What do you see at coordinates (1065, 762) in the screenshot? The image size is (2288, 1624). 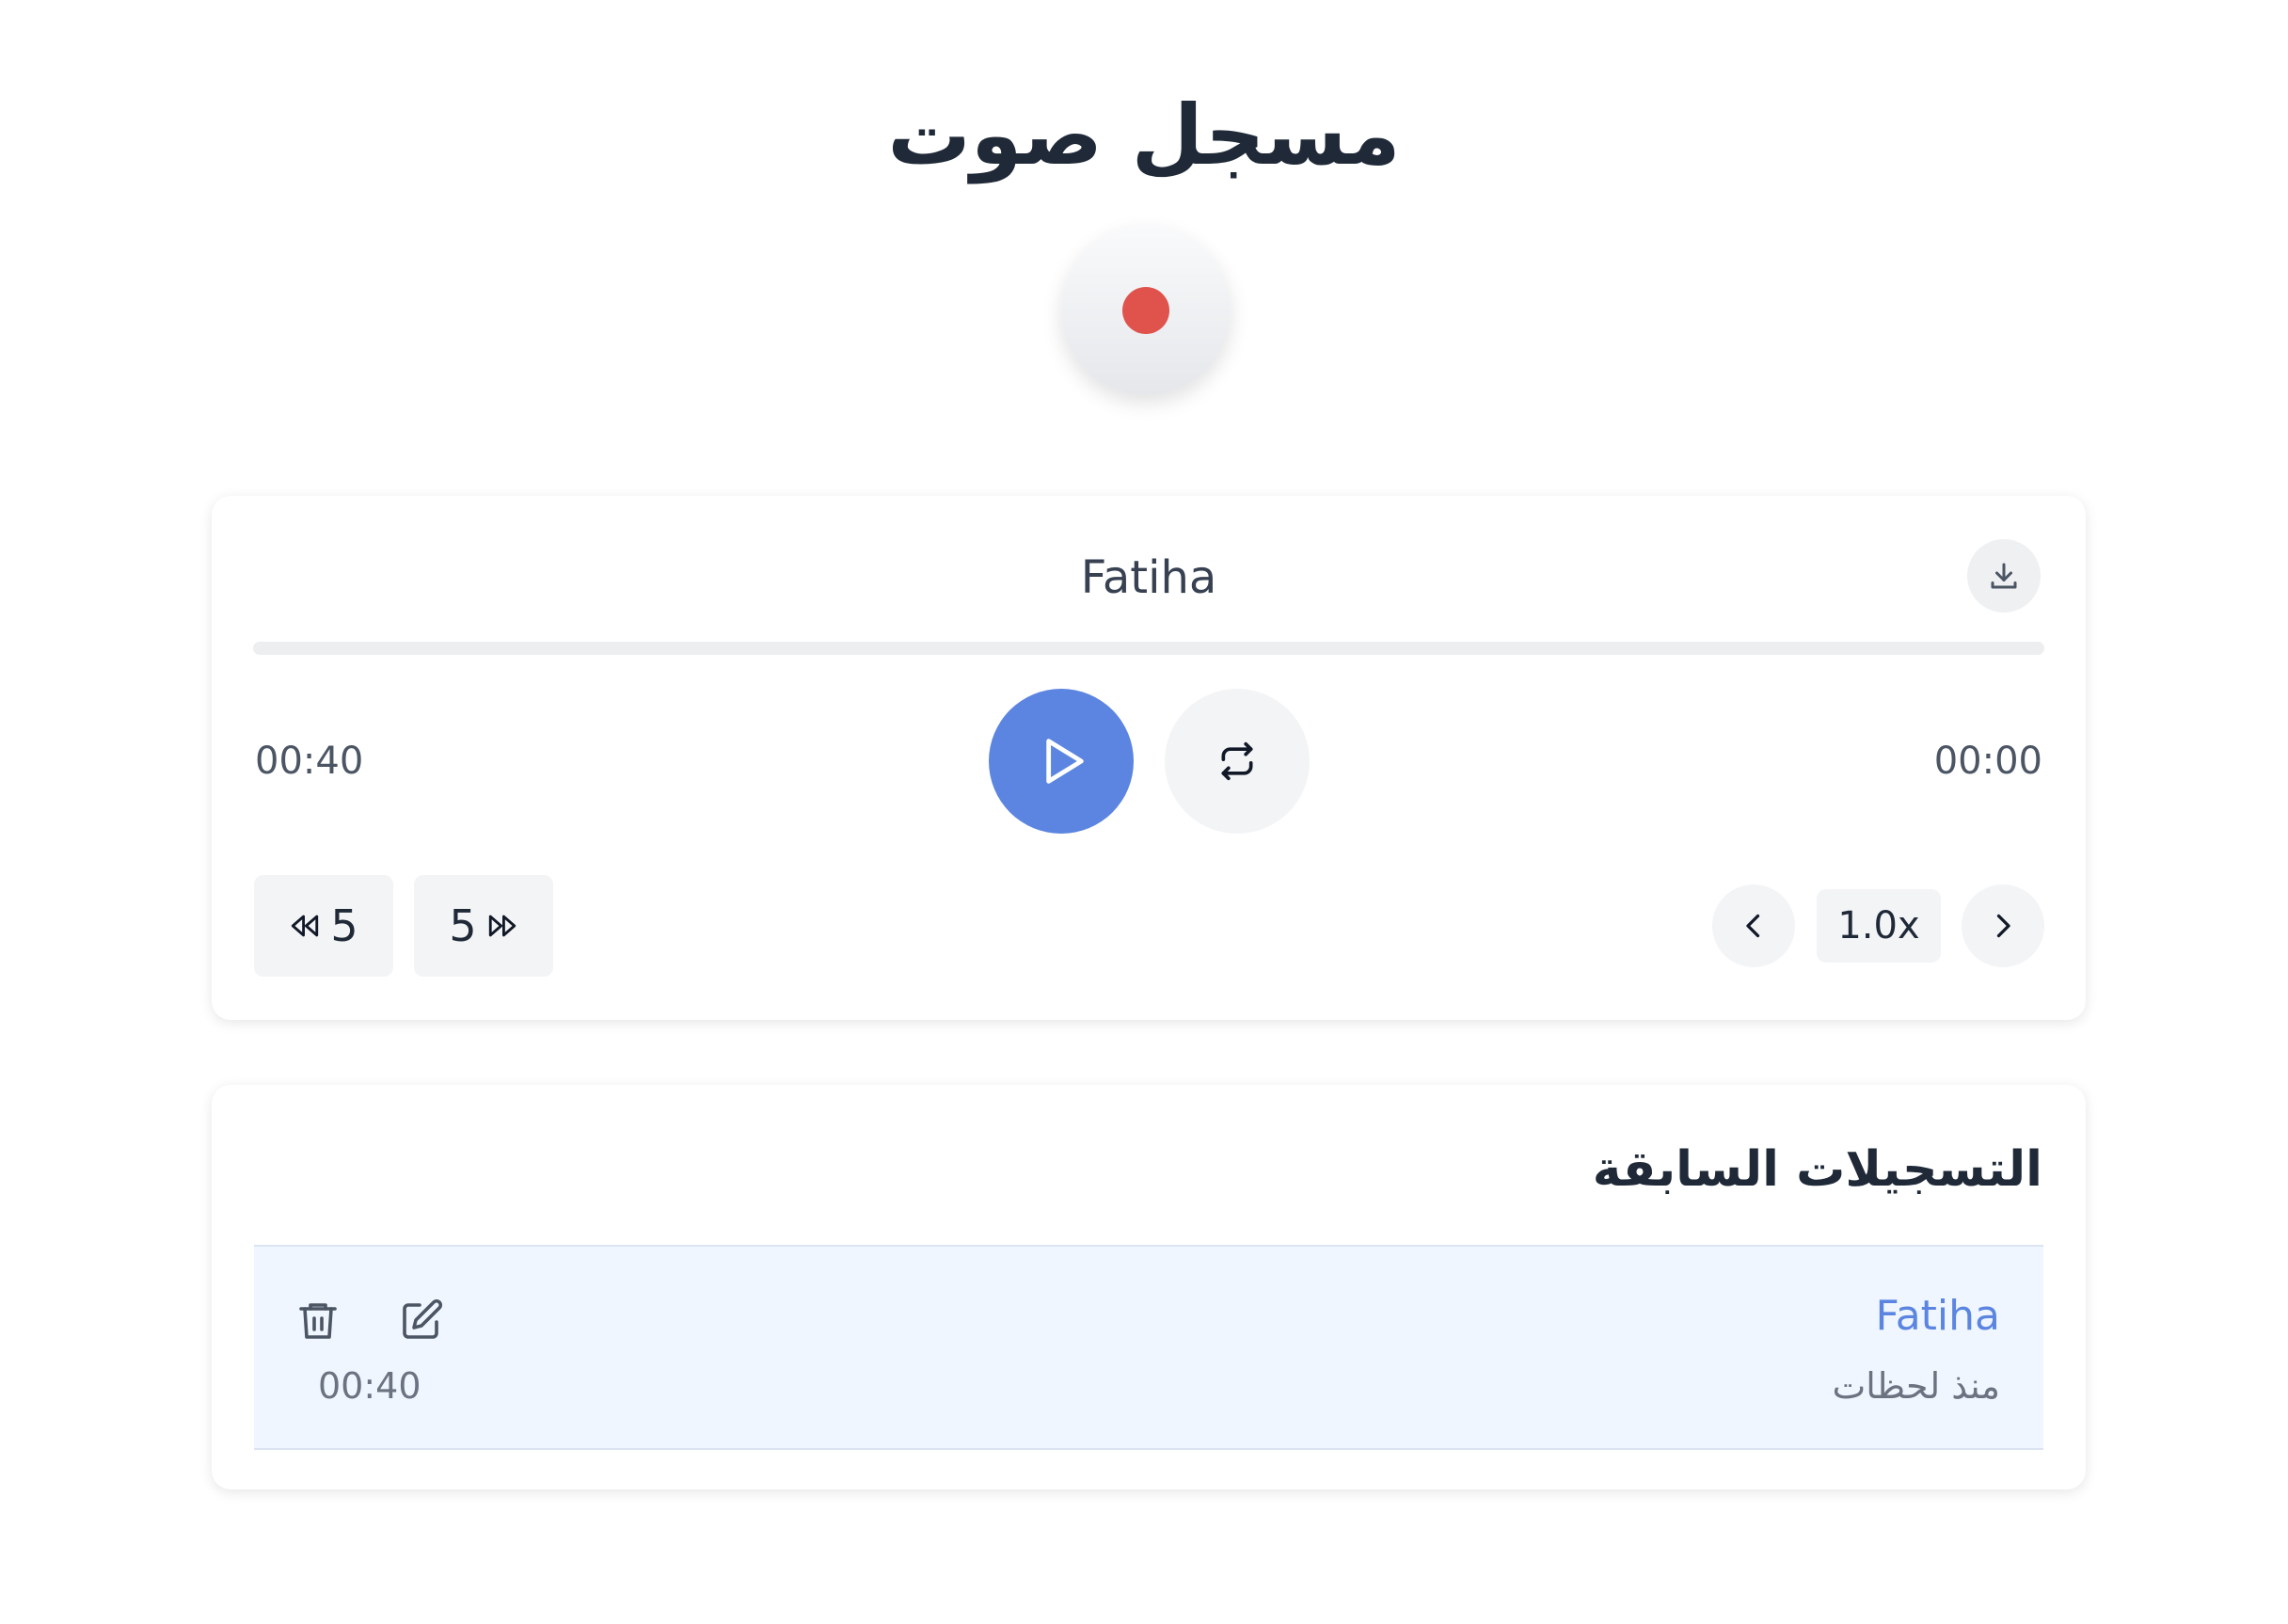 I see `play-icon` at bounding box center [1065, 762].